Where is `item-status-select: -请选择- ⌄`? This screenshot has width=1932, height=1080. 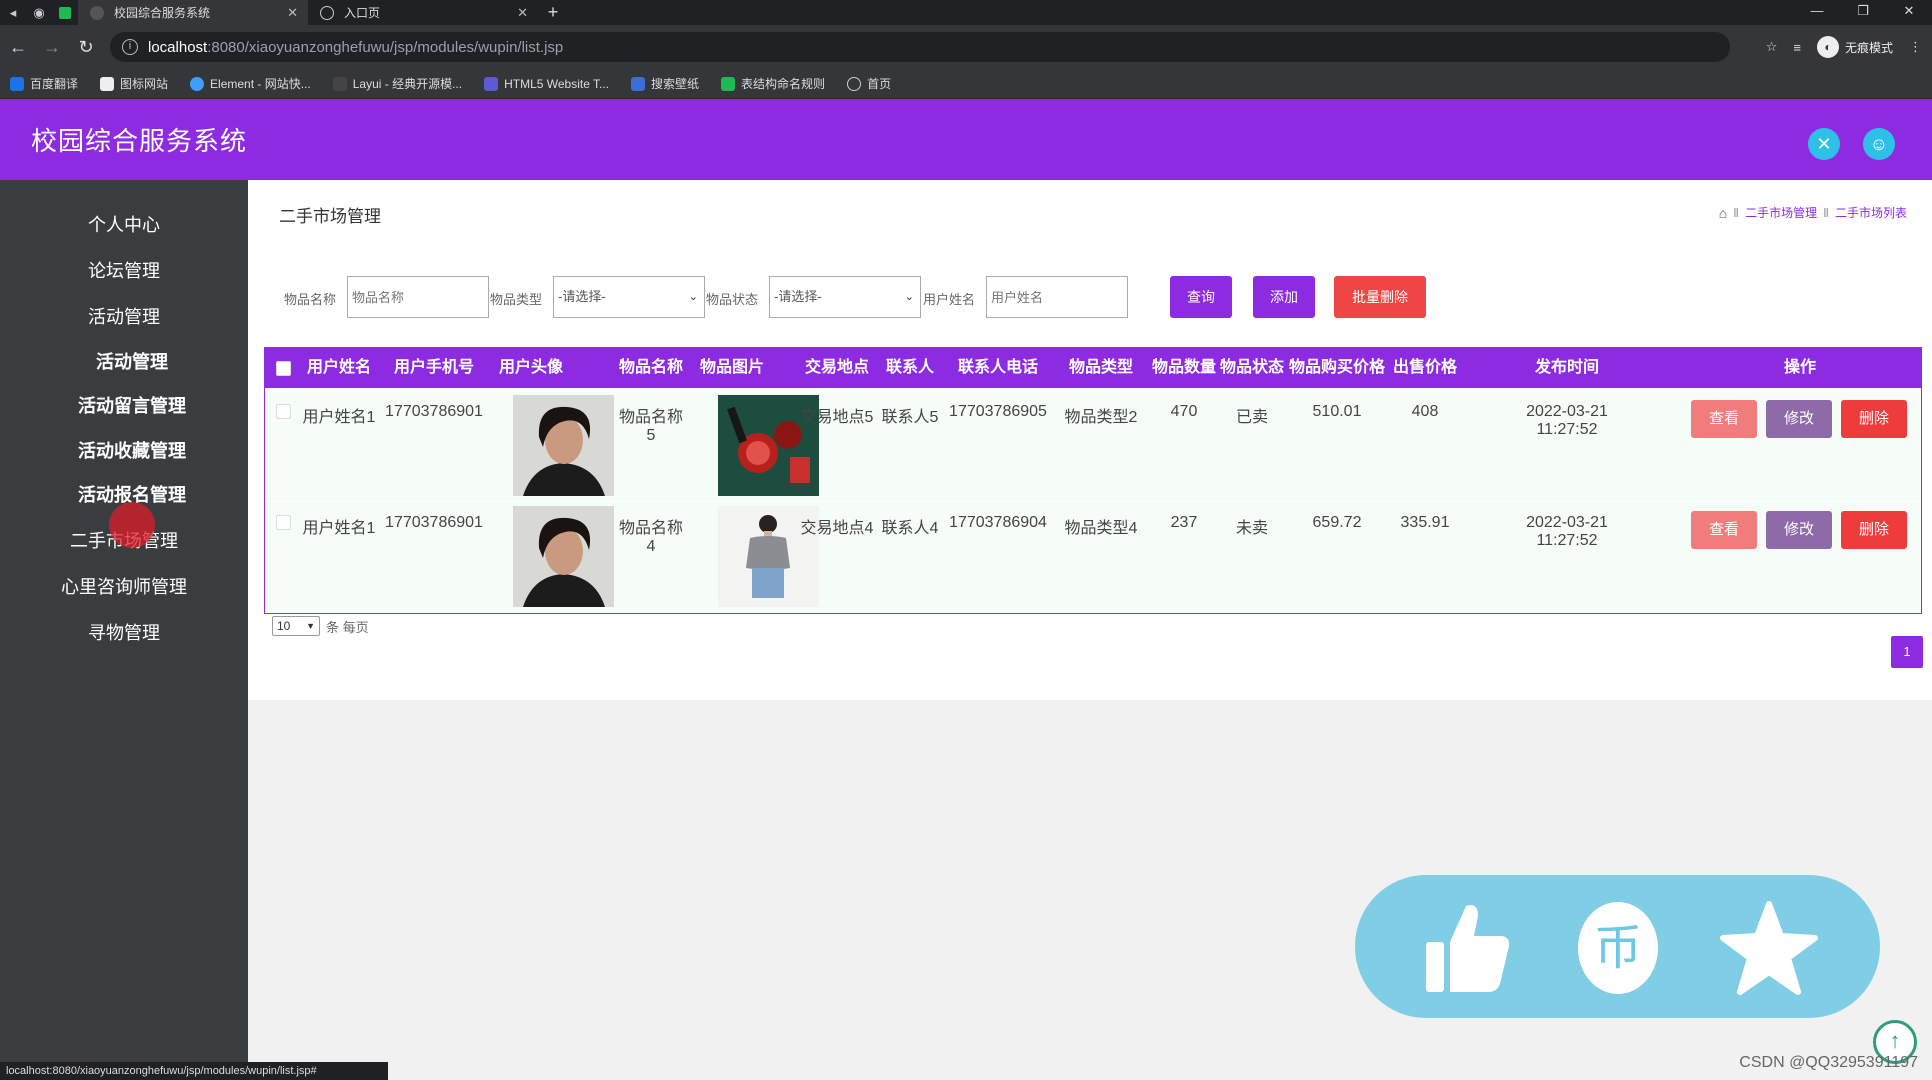 item-status-select: -请选择- ⌄ is located at coordinates (845, 297).